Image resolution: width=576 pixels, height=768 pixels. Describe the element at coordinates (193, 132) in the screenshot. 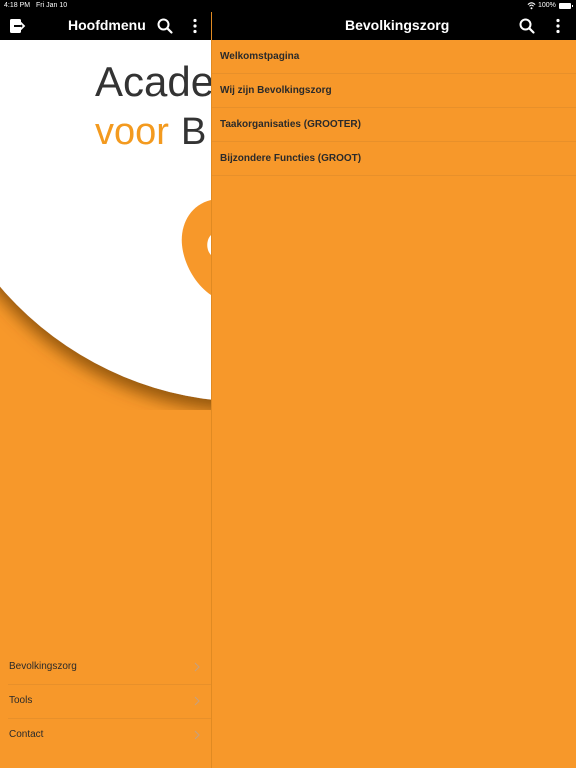

I see `logo-text-line2b: B` at that location.